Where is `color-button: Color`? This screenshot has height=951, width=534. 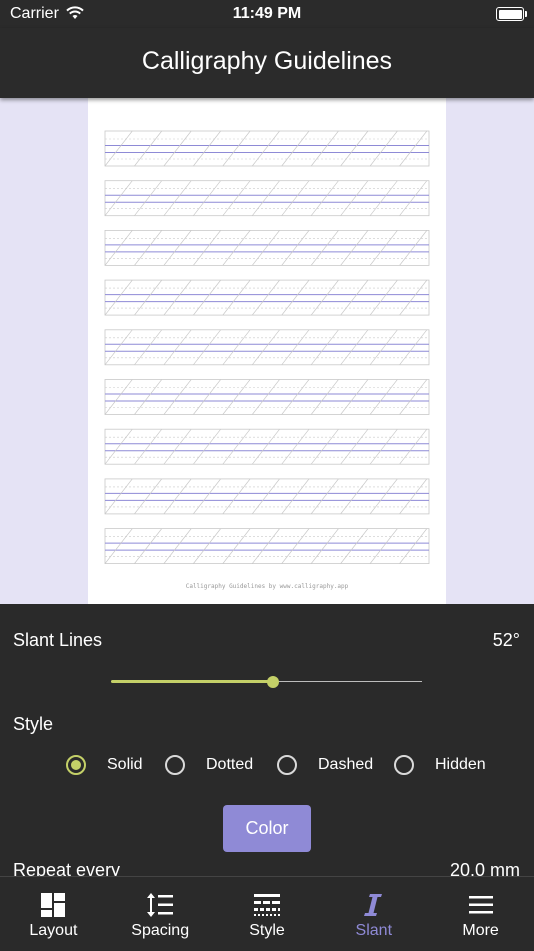
color-button: Color is located at coordinates (267, 828).